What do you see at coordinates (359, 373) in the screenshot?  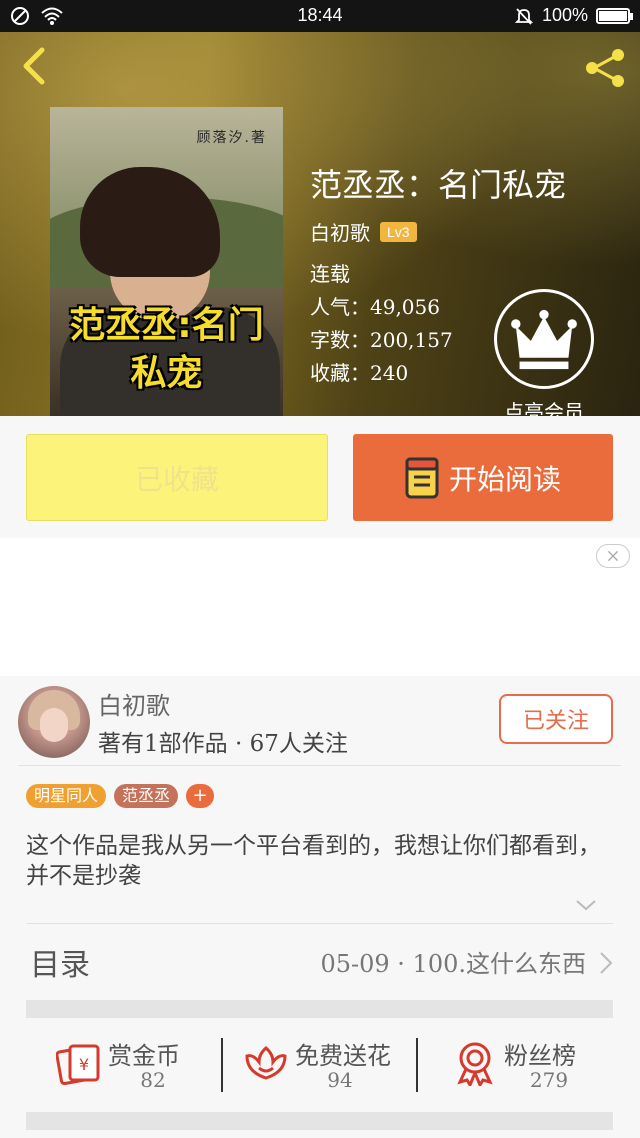 I see `favorites-count: 收藏：240` at bounding box center [359, 373].